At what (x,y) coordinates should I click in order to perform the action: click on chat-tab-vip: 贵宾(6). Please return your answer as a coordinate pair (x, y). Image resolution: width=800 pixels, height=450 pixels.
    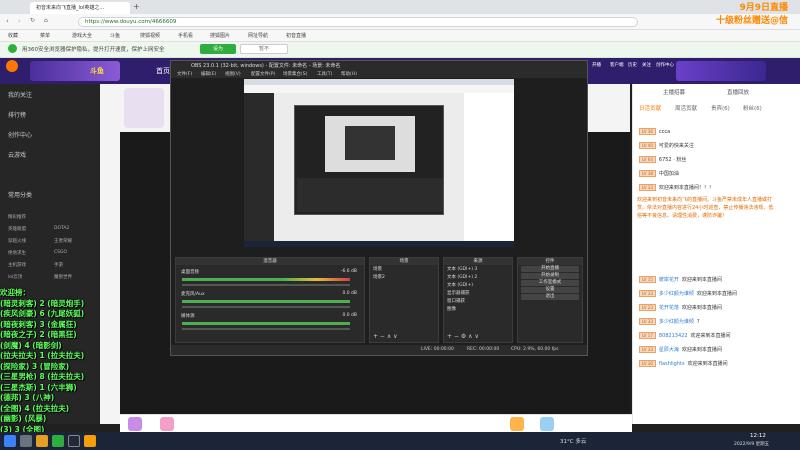
    Looking at the image, I should click on (720, 108).